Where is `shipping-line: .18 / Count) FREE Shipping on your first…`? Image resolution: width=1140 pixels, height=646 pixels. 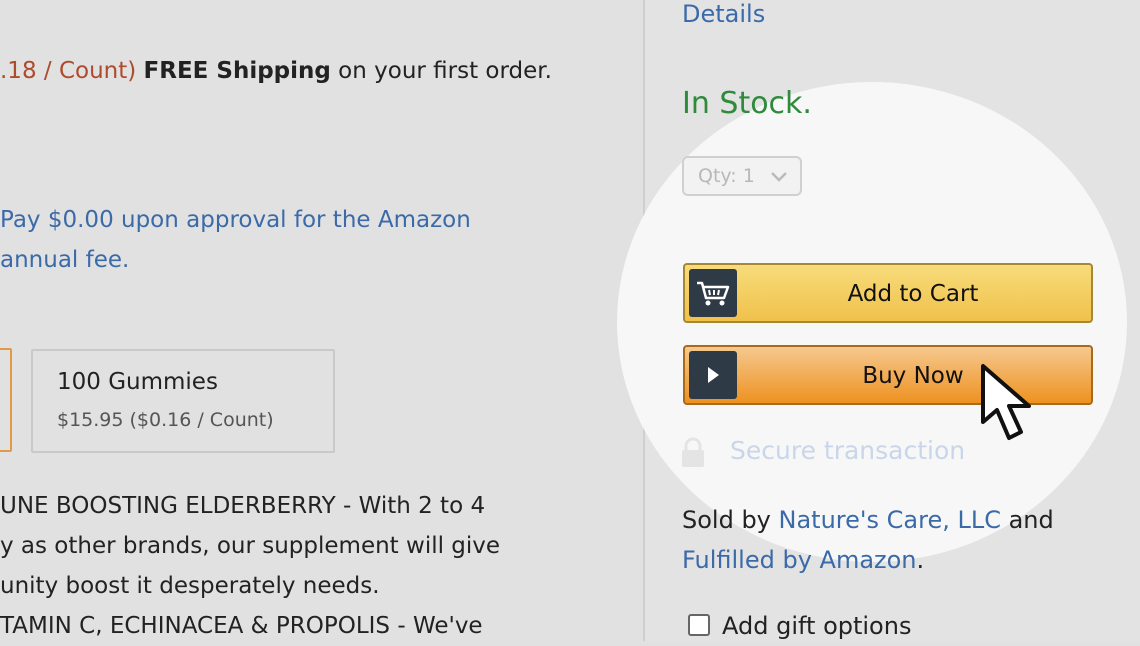
shipping-line: .18 / Count) FREE Shipping on your first… is located at coordinates (276, 71).